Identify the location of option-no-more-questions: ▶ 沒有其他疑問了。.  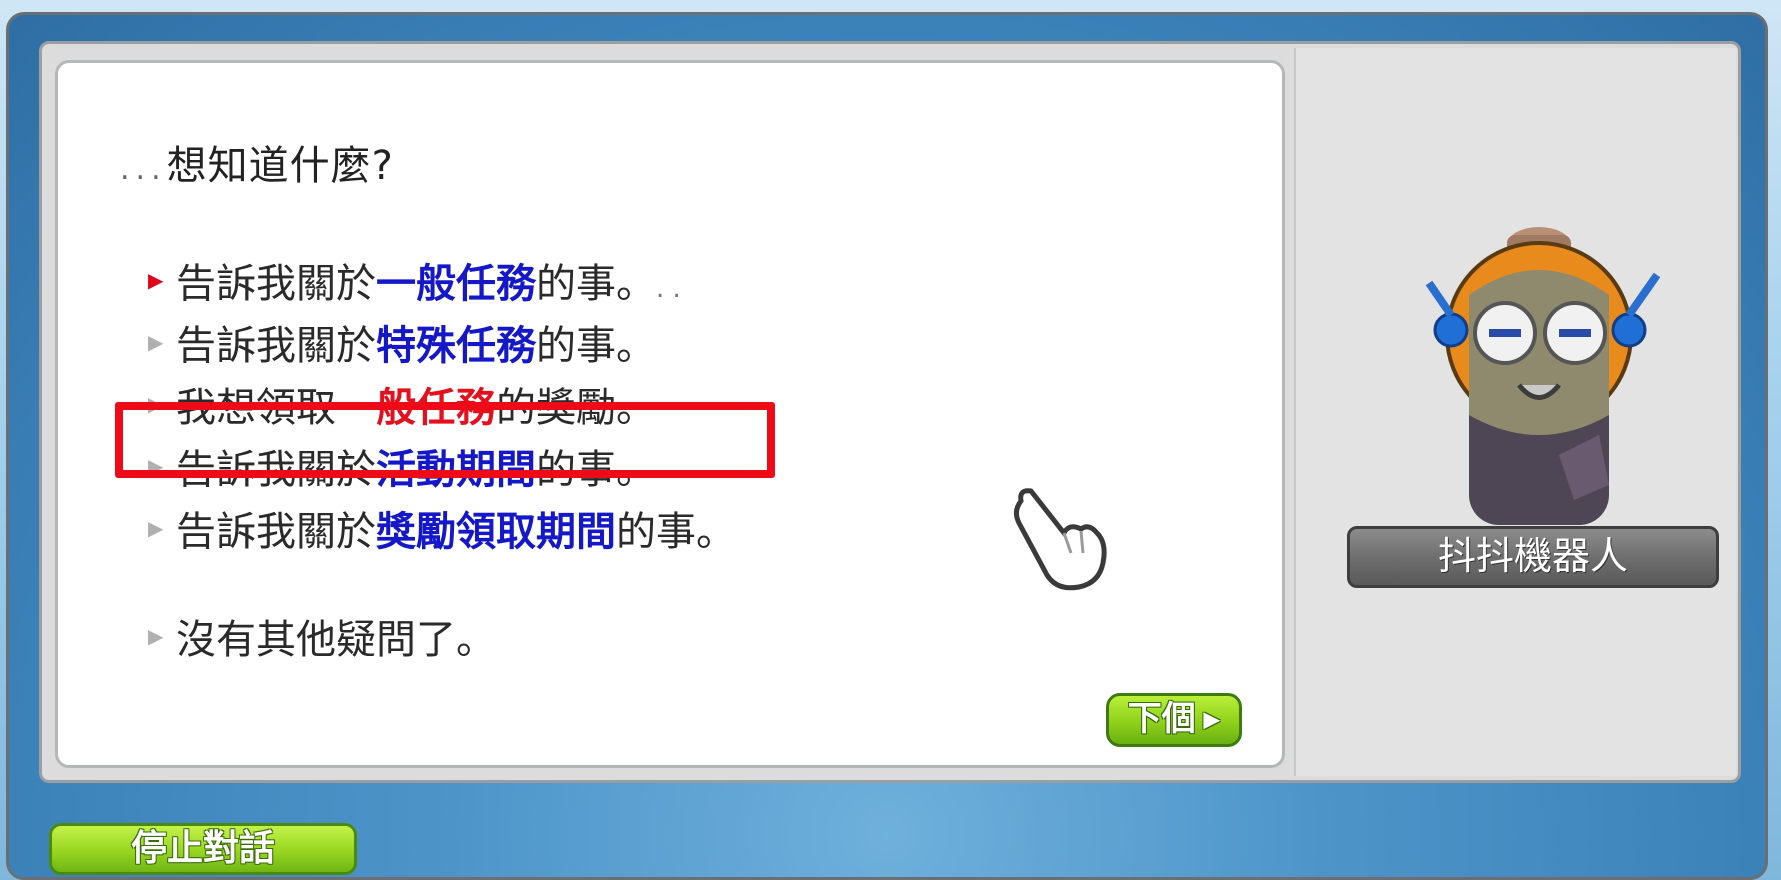
(322, 636).